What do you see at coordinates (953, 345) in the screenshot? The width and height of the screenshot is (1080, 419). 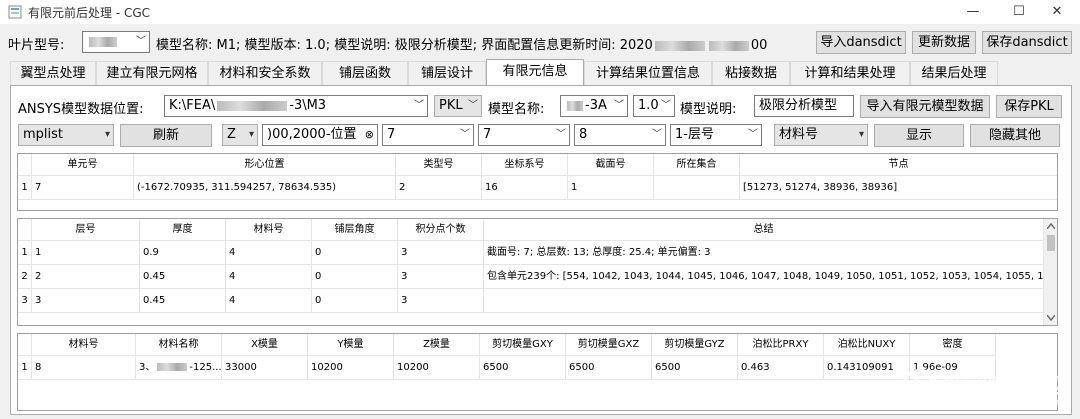 I see `column-header: 密度` at bounding box center [953, 345].